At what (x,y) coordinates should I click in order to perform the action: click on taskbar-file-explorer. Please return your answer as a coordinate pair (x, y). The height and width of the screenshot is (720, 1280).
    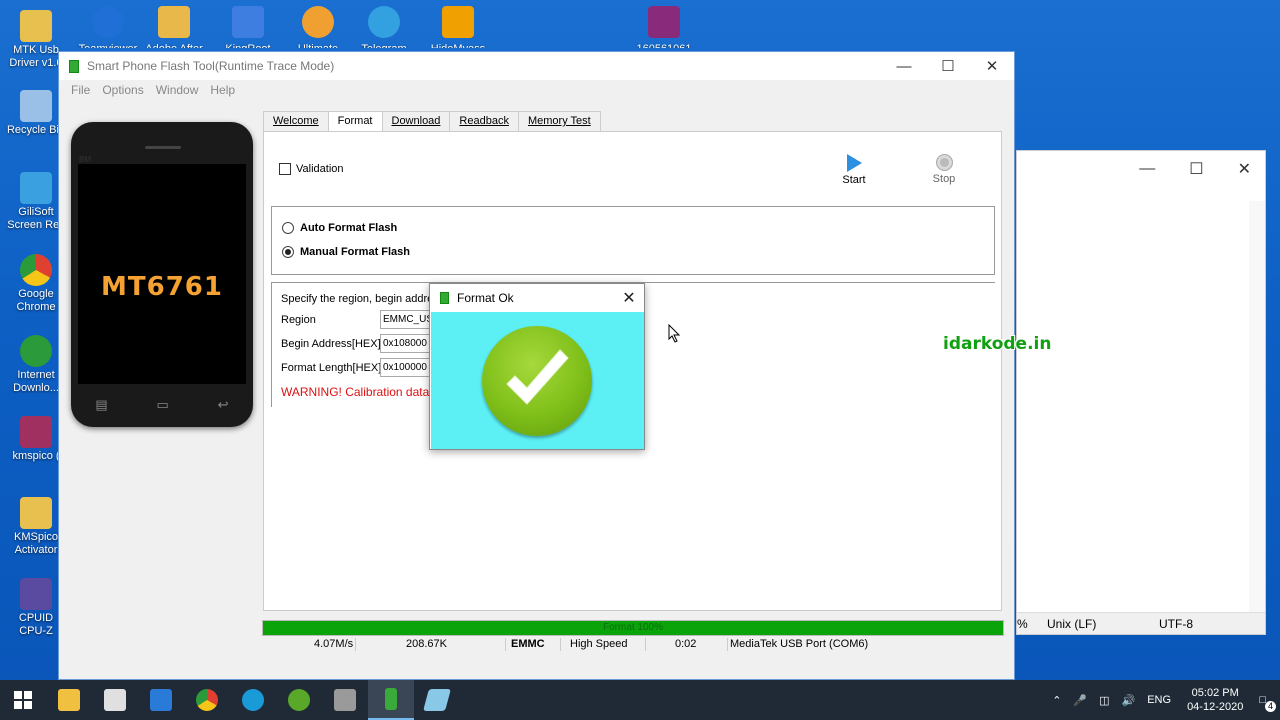
    Looking at the image, I should click on (69, 700).